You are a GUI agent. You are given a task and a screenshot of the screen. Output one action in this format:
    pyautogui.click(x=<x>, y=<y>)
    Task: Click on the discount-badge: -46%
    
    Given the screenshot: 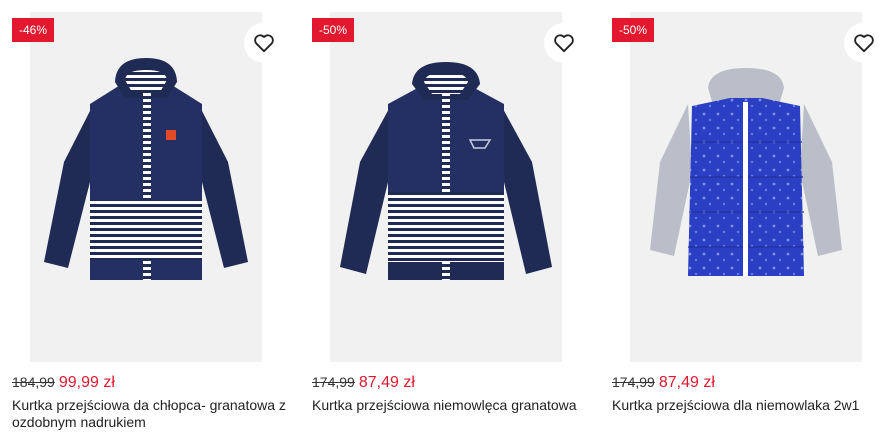 What is the action you would take?
    pyautogui.click(x=33, y=30)
    